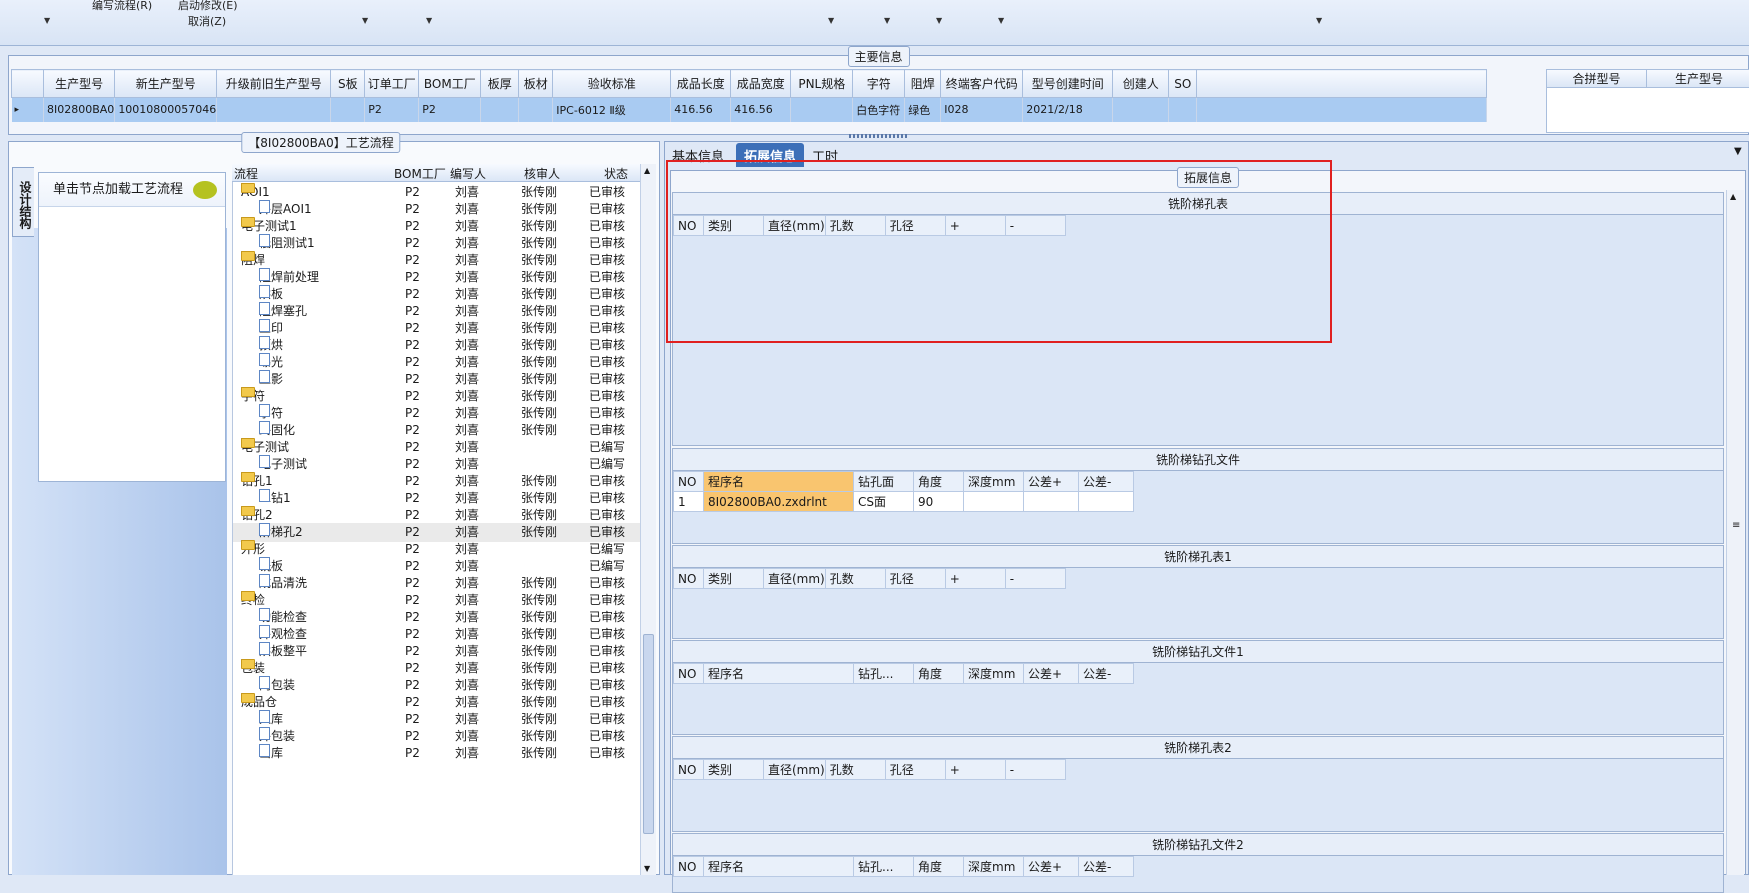 Image resolution: width=1749 pixels, height=893 pixels. Describe the element at coordinates (778, 501) in the screenshot. I see `grid-cell: 8I02800BA0.zxdrlnt` at that location.